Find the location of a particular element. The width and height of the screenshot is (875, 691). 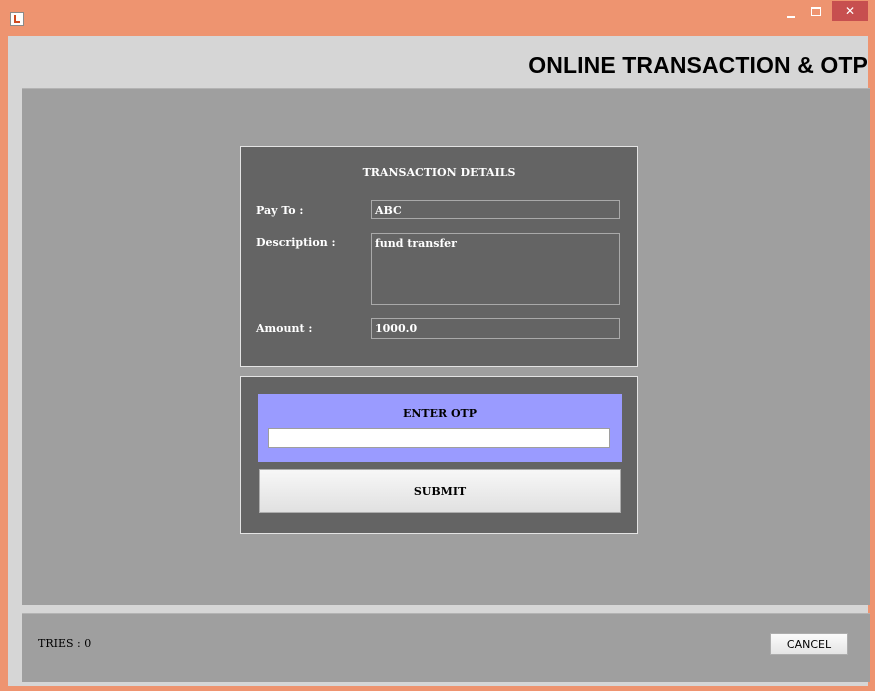

otp-card: ENTER OTP SUBMIT is located at coordinates (439, 455).